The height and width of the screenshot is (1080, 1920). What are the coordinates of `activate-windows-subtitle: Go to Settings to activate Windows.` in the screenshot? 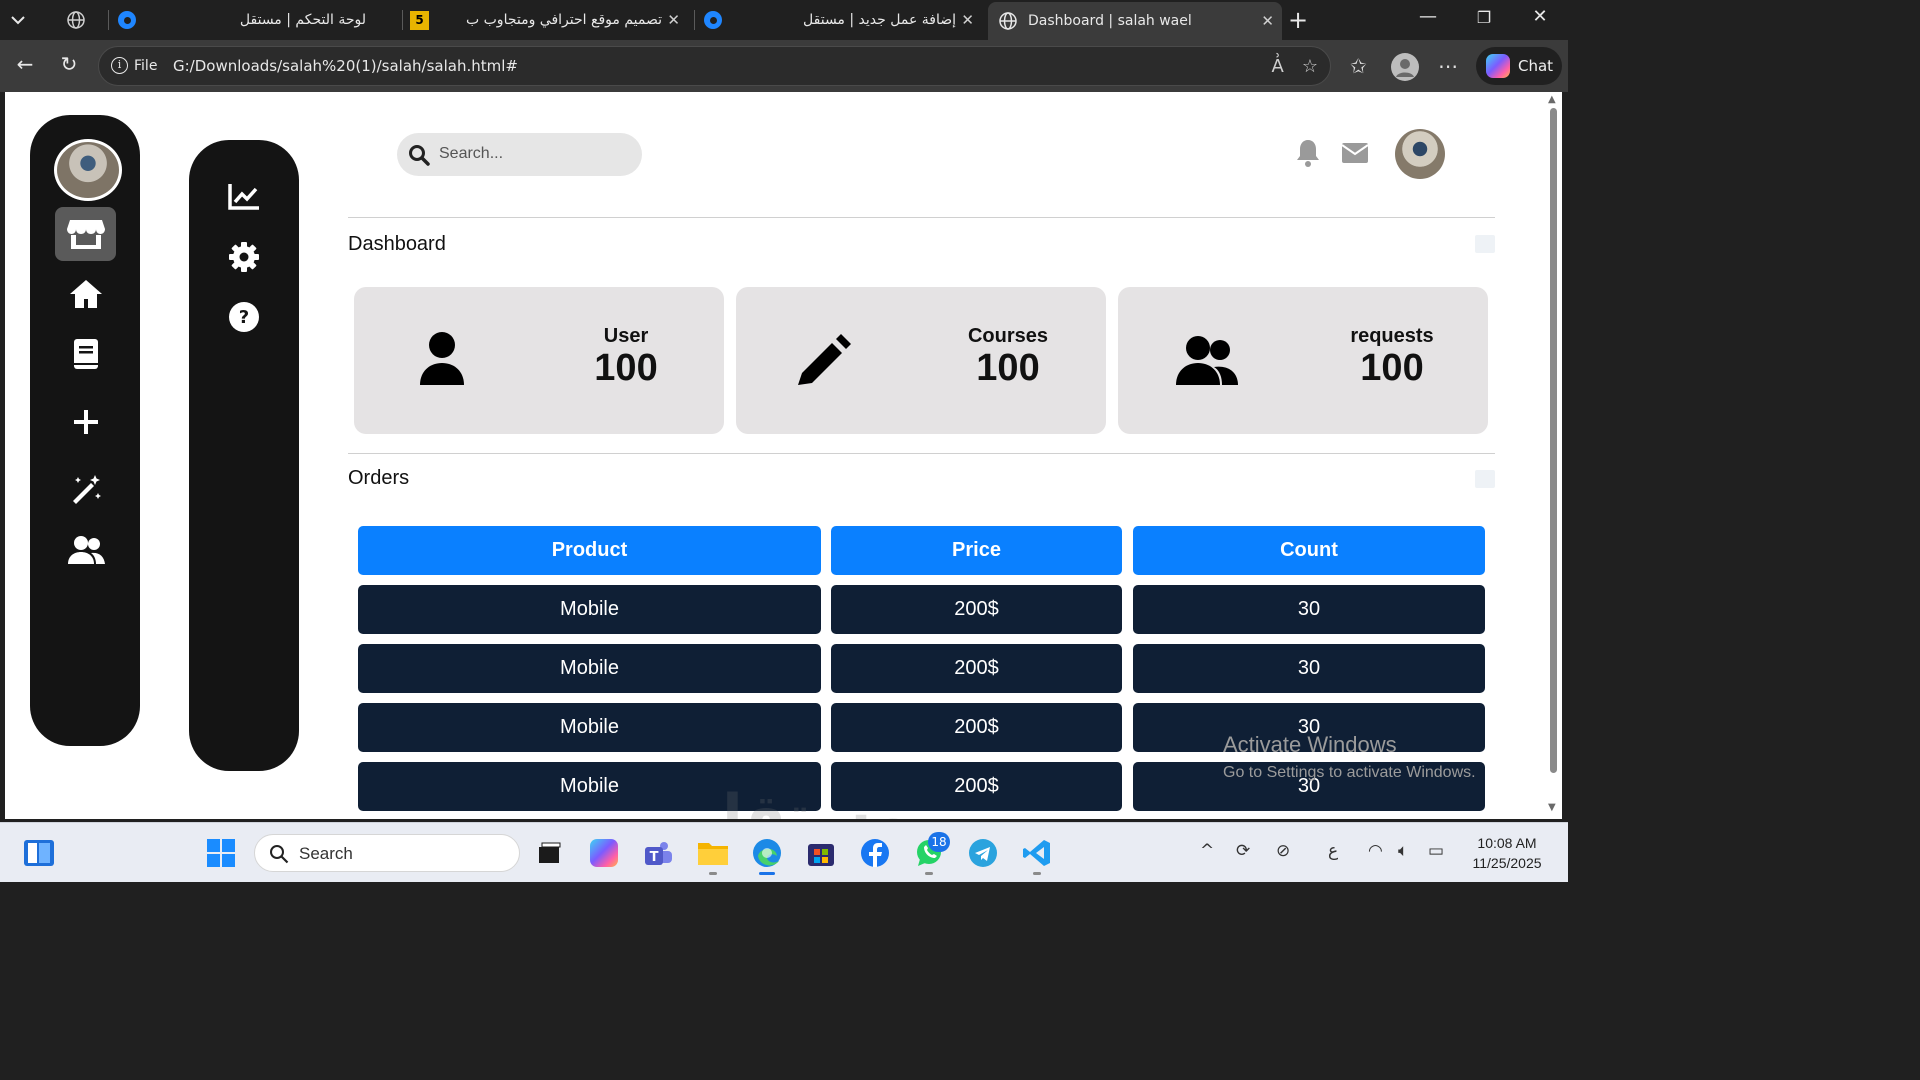 It's located at (1349, 772).